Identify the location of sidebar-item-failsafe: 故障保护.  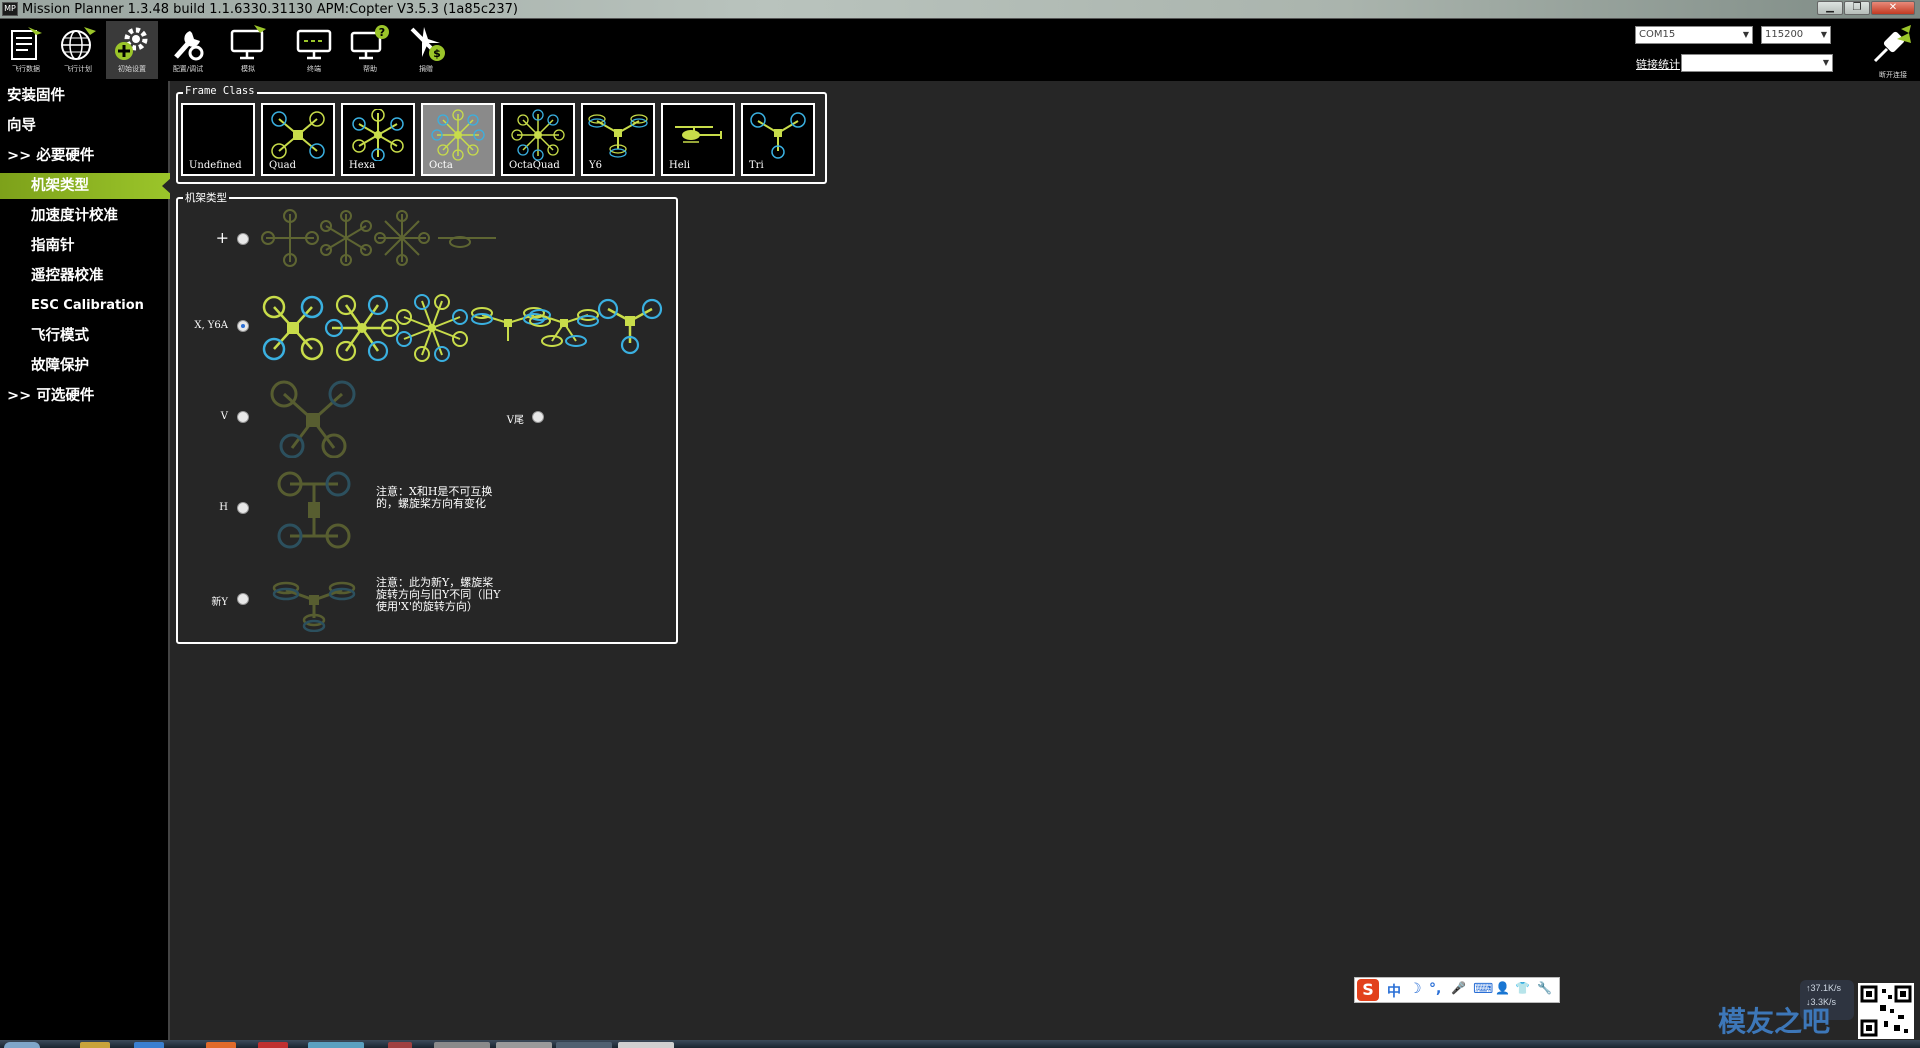
(85, 366).